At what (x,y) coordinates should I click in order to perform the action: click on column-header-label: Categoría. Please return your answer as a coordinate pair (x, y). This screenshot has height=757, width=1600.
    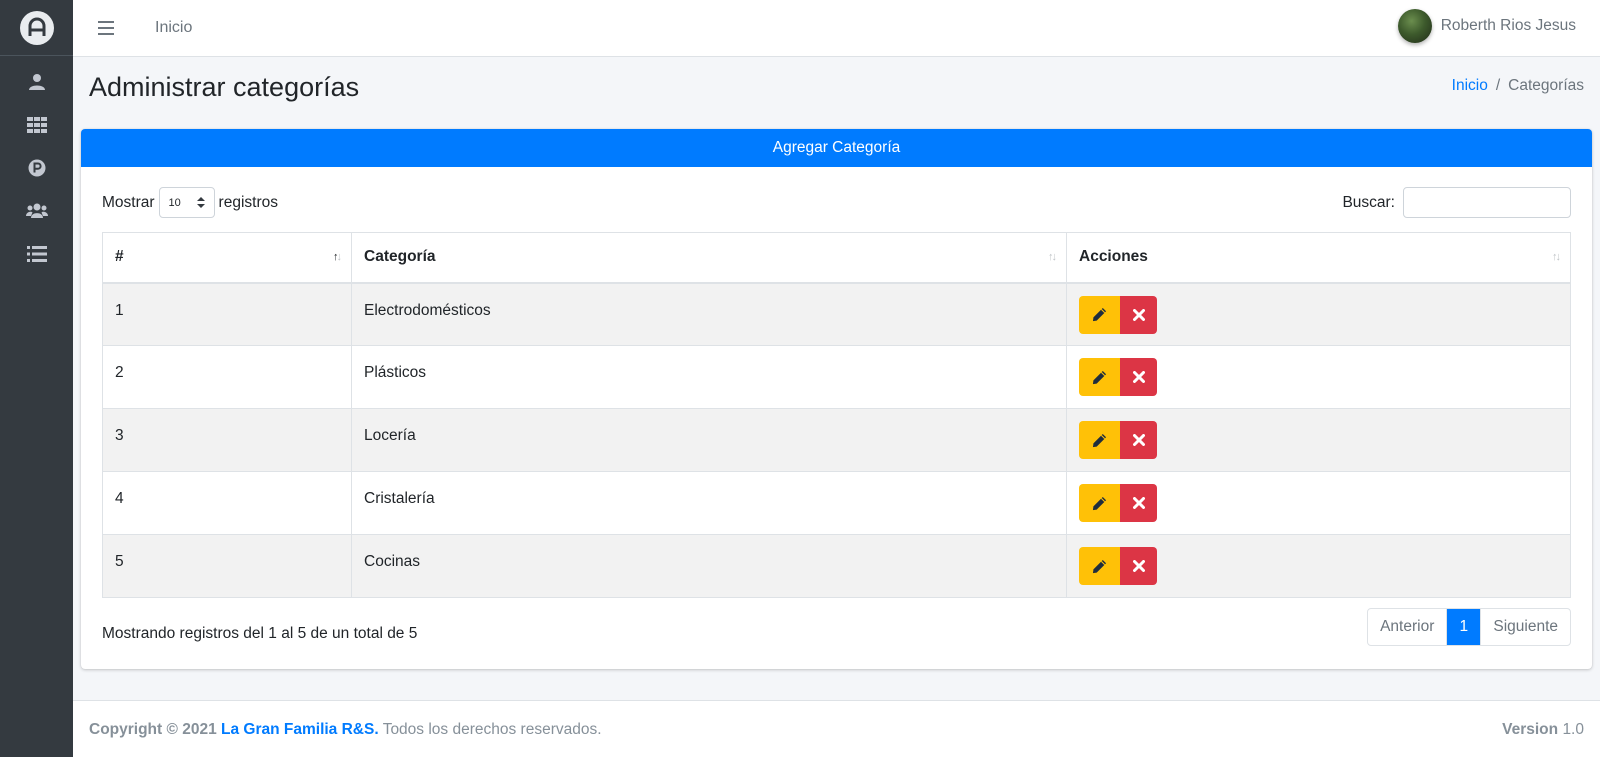
    Looking at the image, I should click on (400, 257).